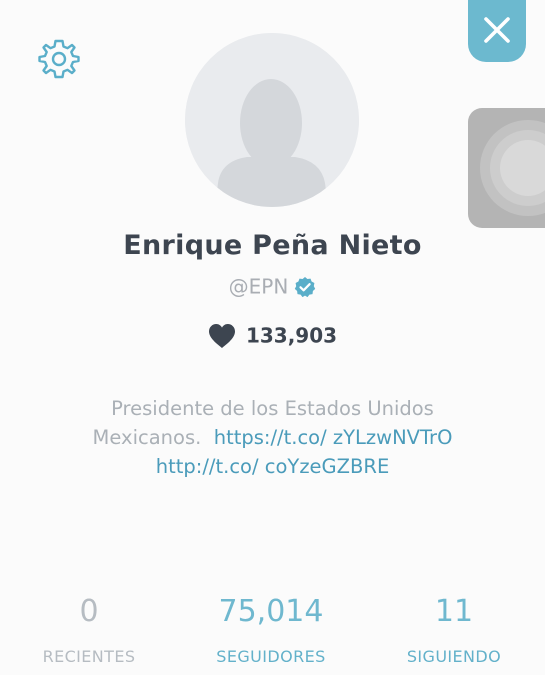  Describe the element at coordinates (454, 611) in the screenshot. I see `following-count: 11` at that location.